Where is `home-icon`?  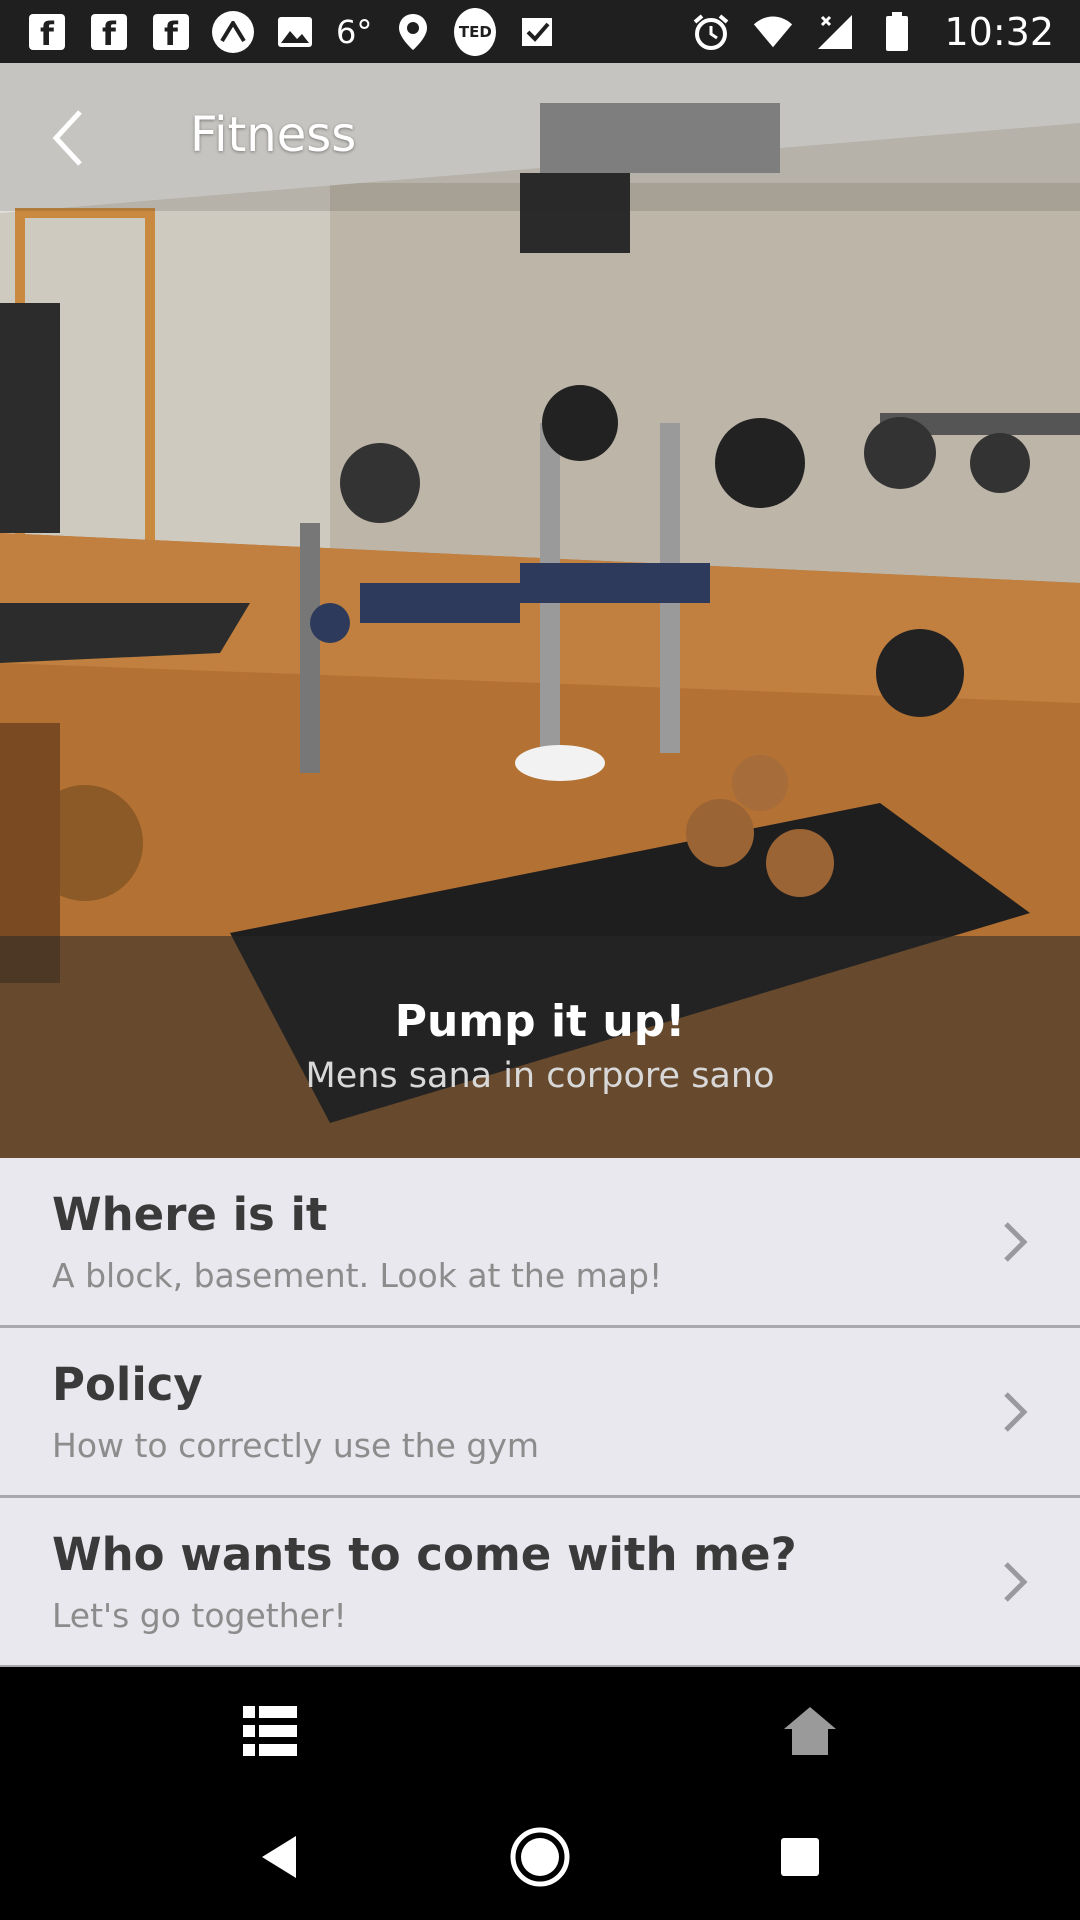 home-icon is located at coordinates (810, 1730).